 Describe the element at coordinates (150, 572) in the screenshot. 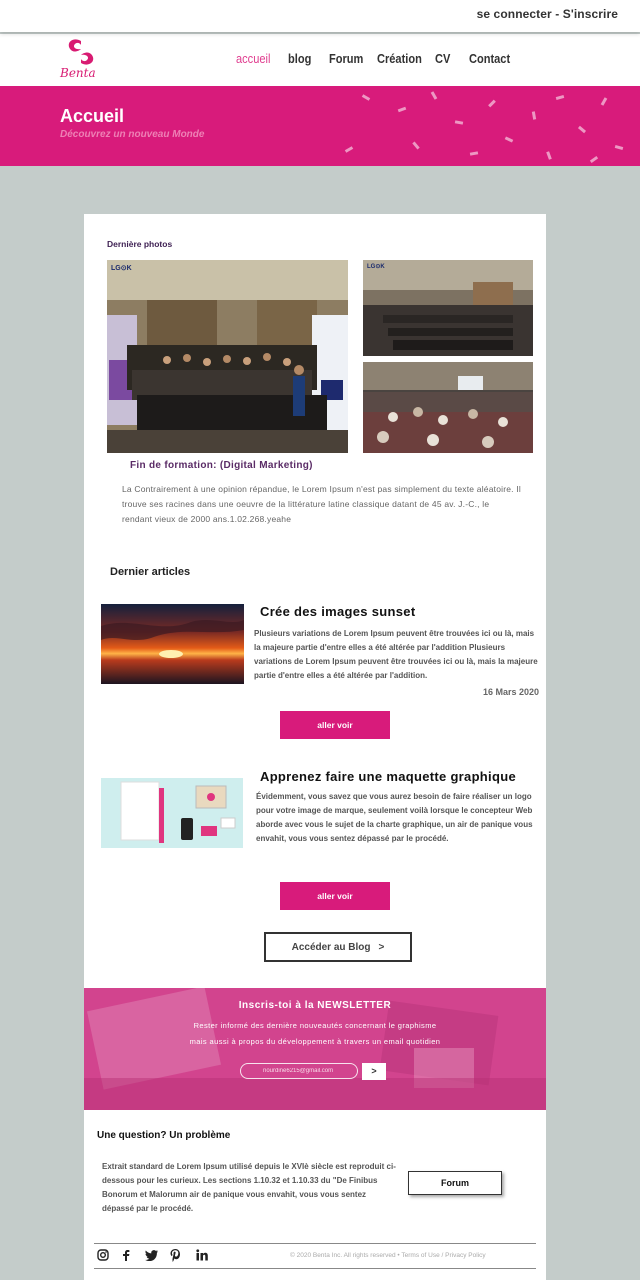

I see `articles-section-title: Dernier articles` at that location.